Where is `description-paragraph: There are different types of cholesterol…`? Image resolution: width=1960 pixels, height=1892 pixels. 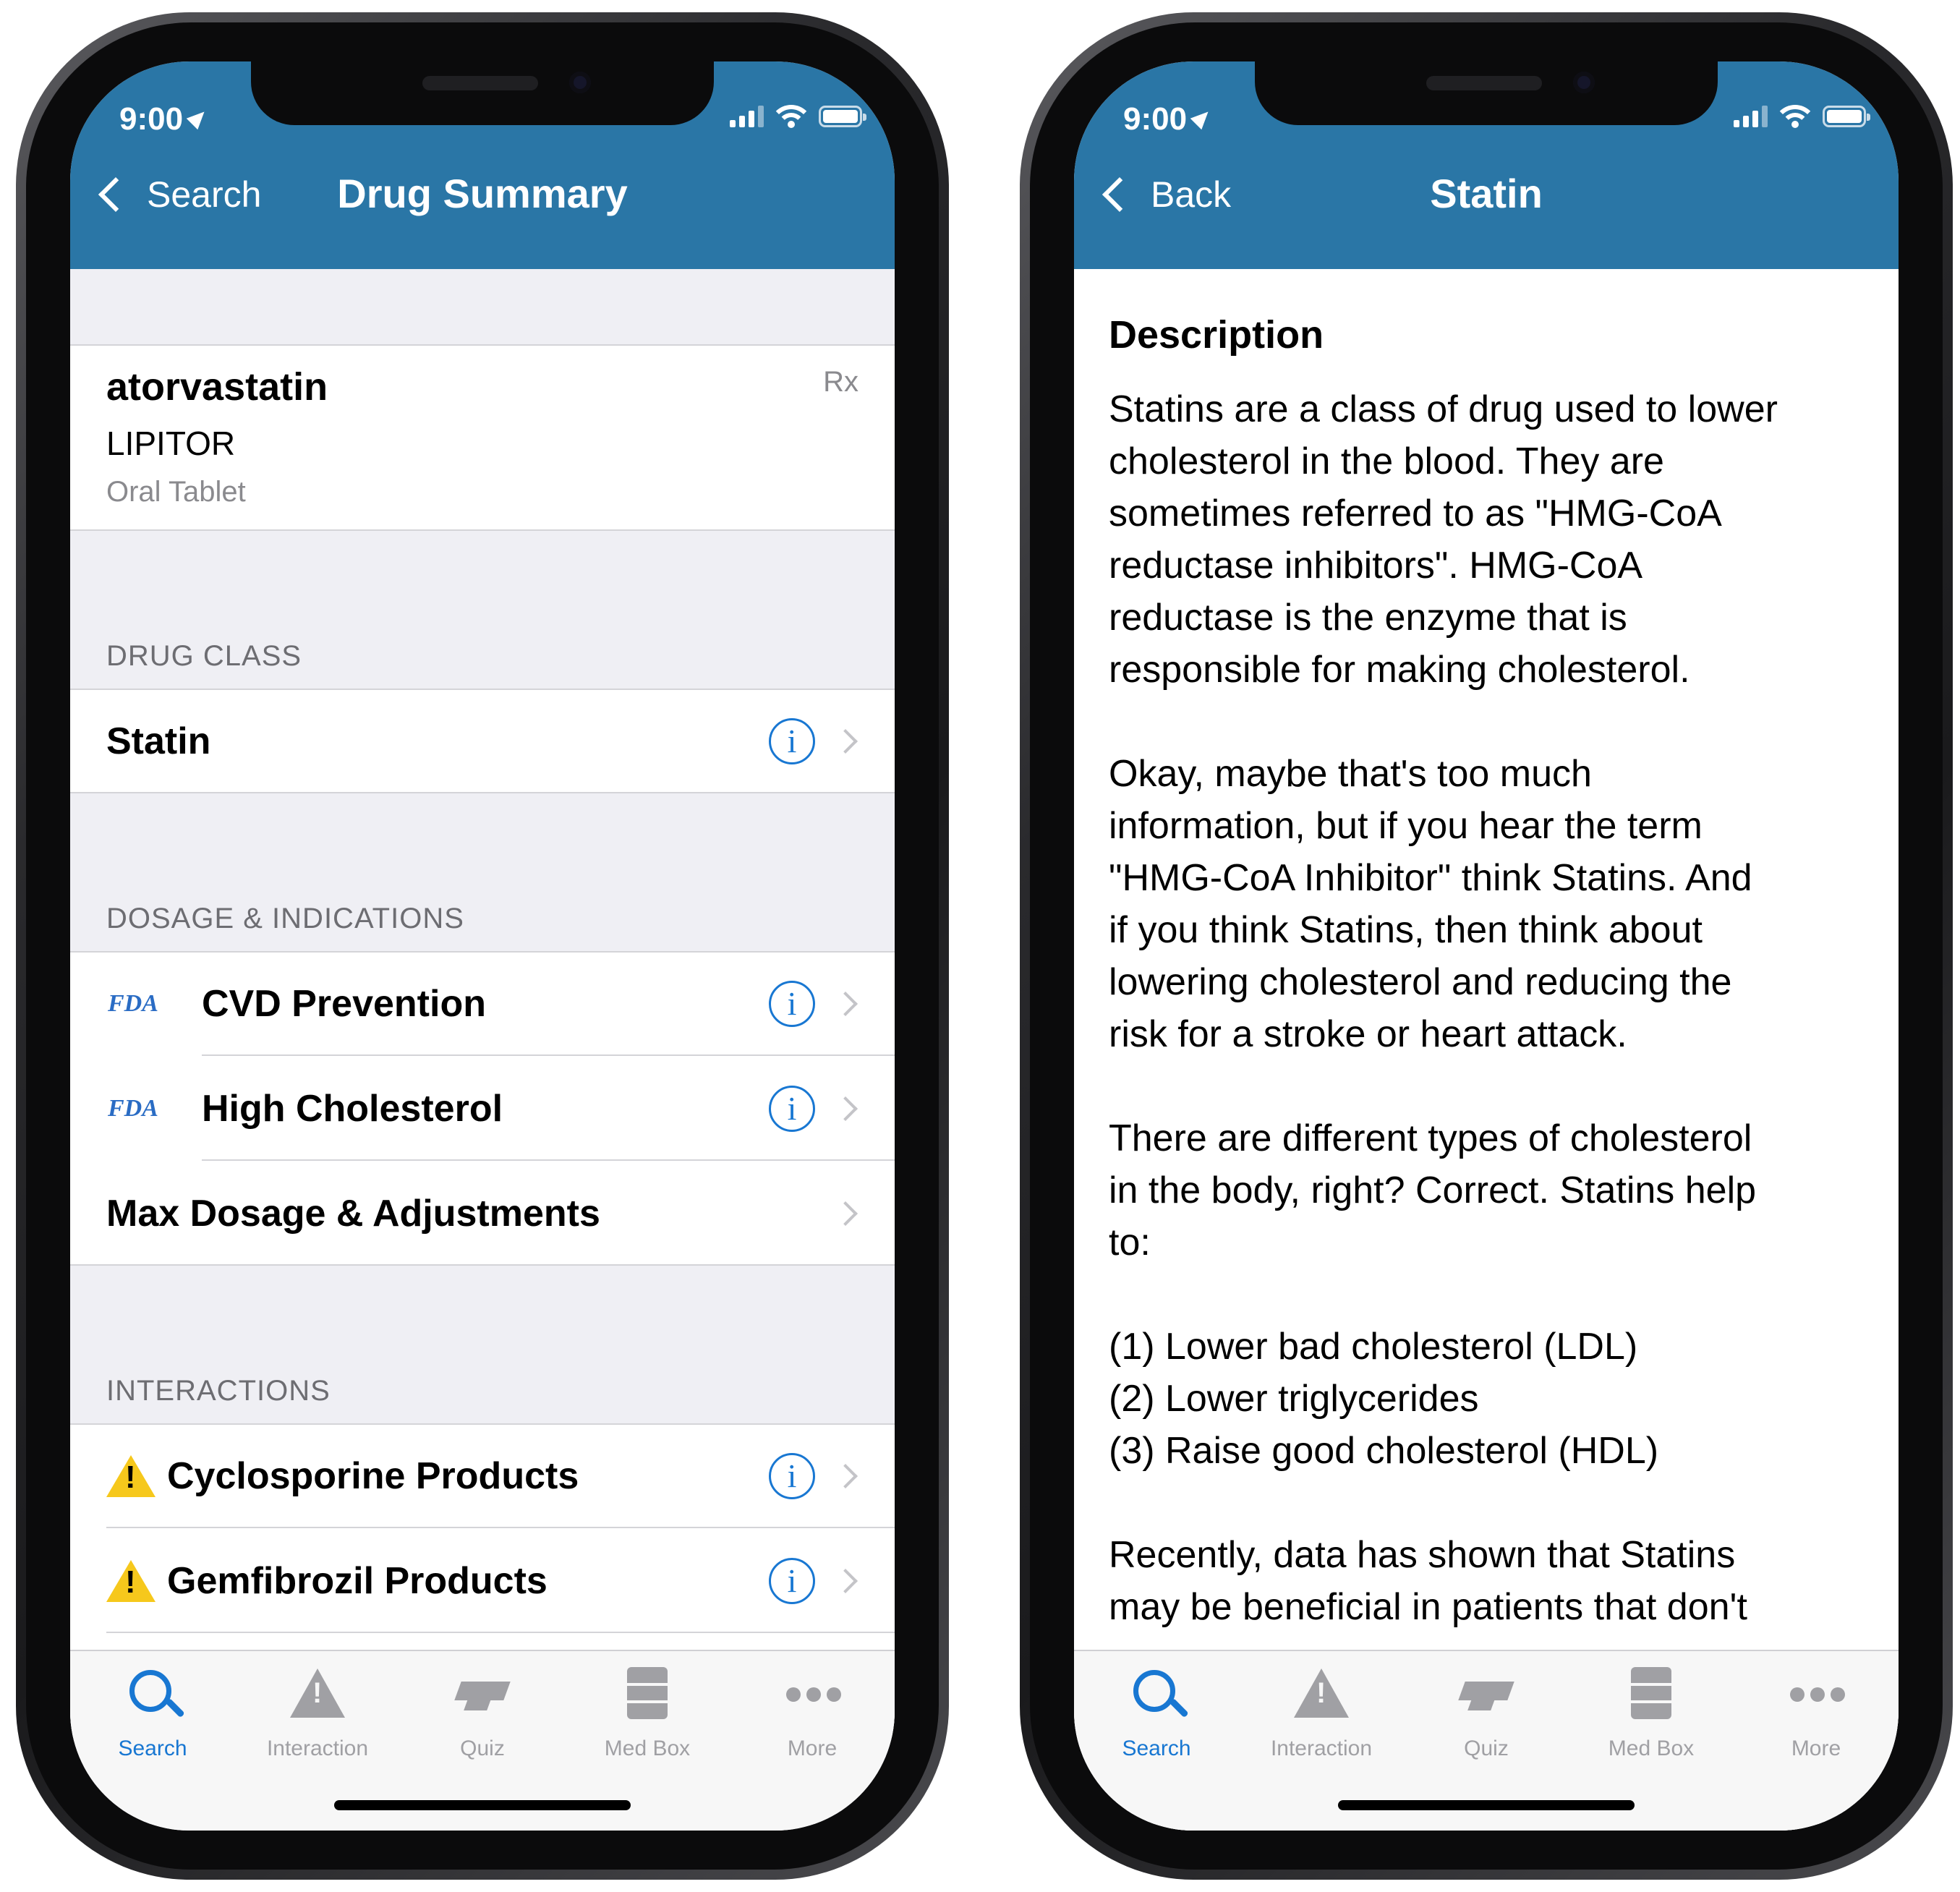
description-paragraph: There are different types of cholesterol… is located at coordinates (1433, 1190).